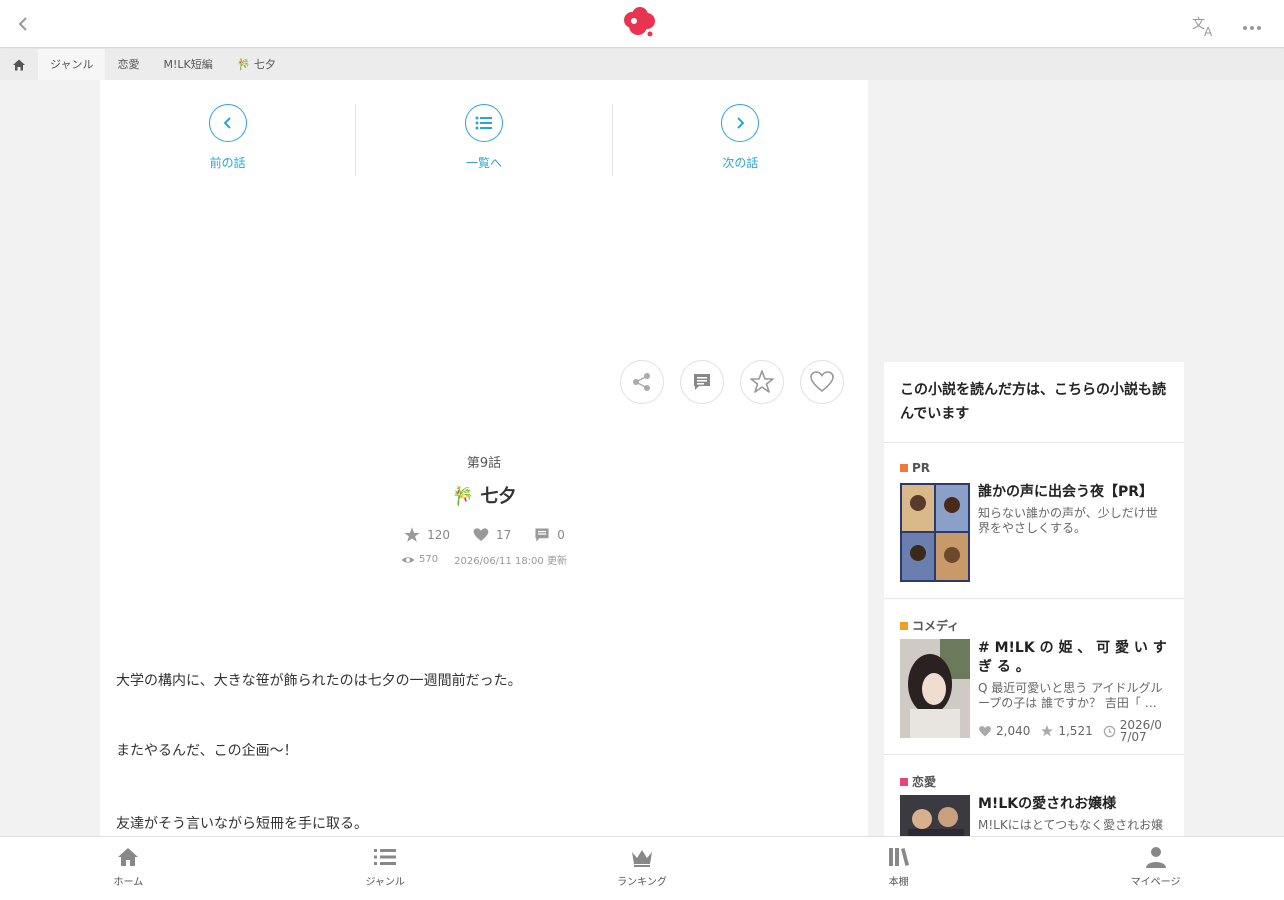 The image size is (1284, 900). Describe the element at coordinates (921, 468) in the screenshot. I see `genre-label: PR` at that location.